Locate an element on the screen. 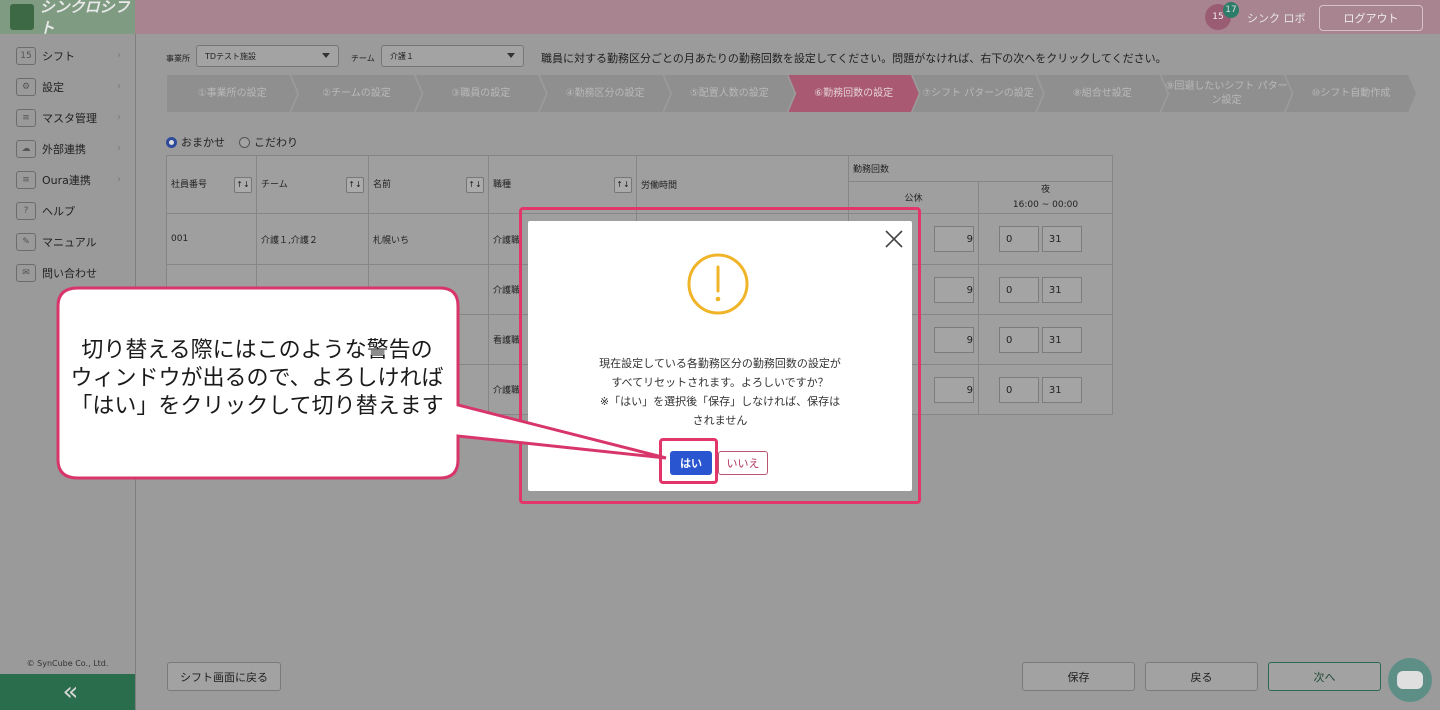  yes-button: はい is located at coordinates (691, 463).